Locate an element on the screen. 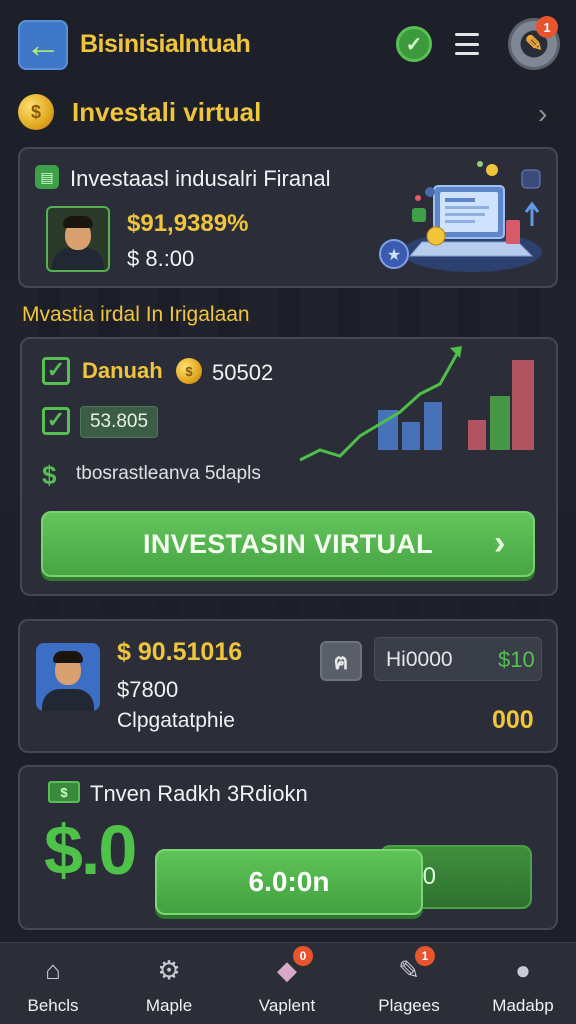 Image resolution: width=576 pixels, height=1024 pixels. check-badge-icon: ✓ is located at coordinates (414, 44).